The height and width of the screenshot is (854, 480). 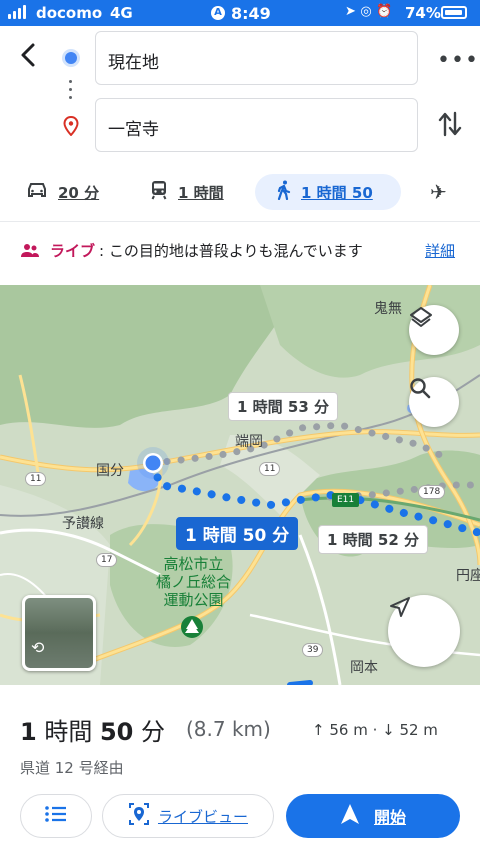 I want to click on swap-icon, so click(x=450, y=127).